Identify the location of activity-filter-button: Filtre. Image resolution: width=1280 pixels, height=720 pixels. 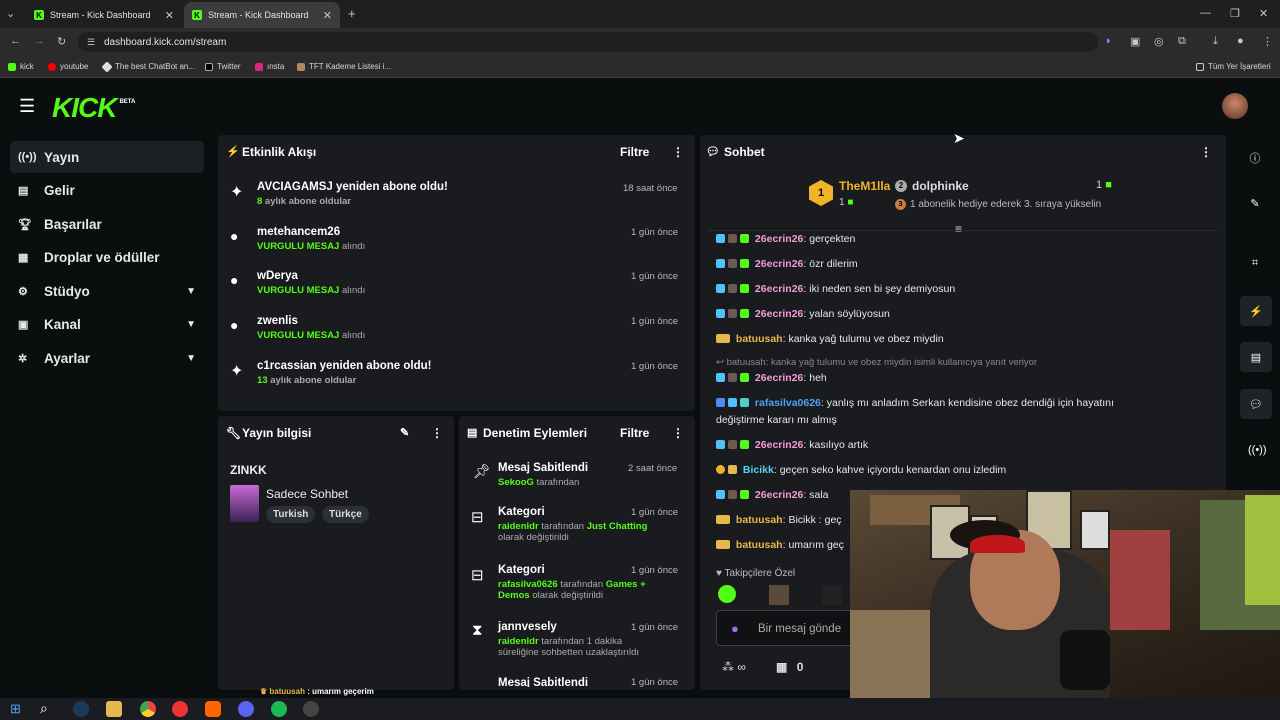
(634, 152).